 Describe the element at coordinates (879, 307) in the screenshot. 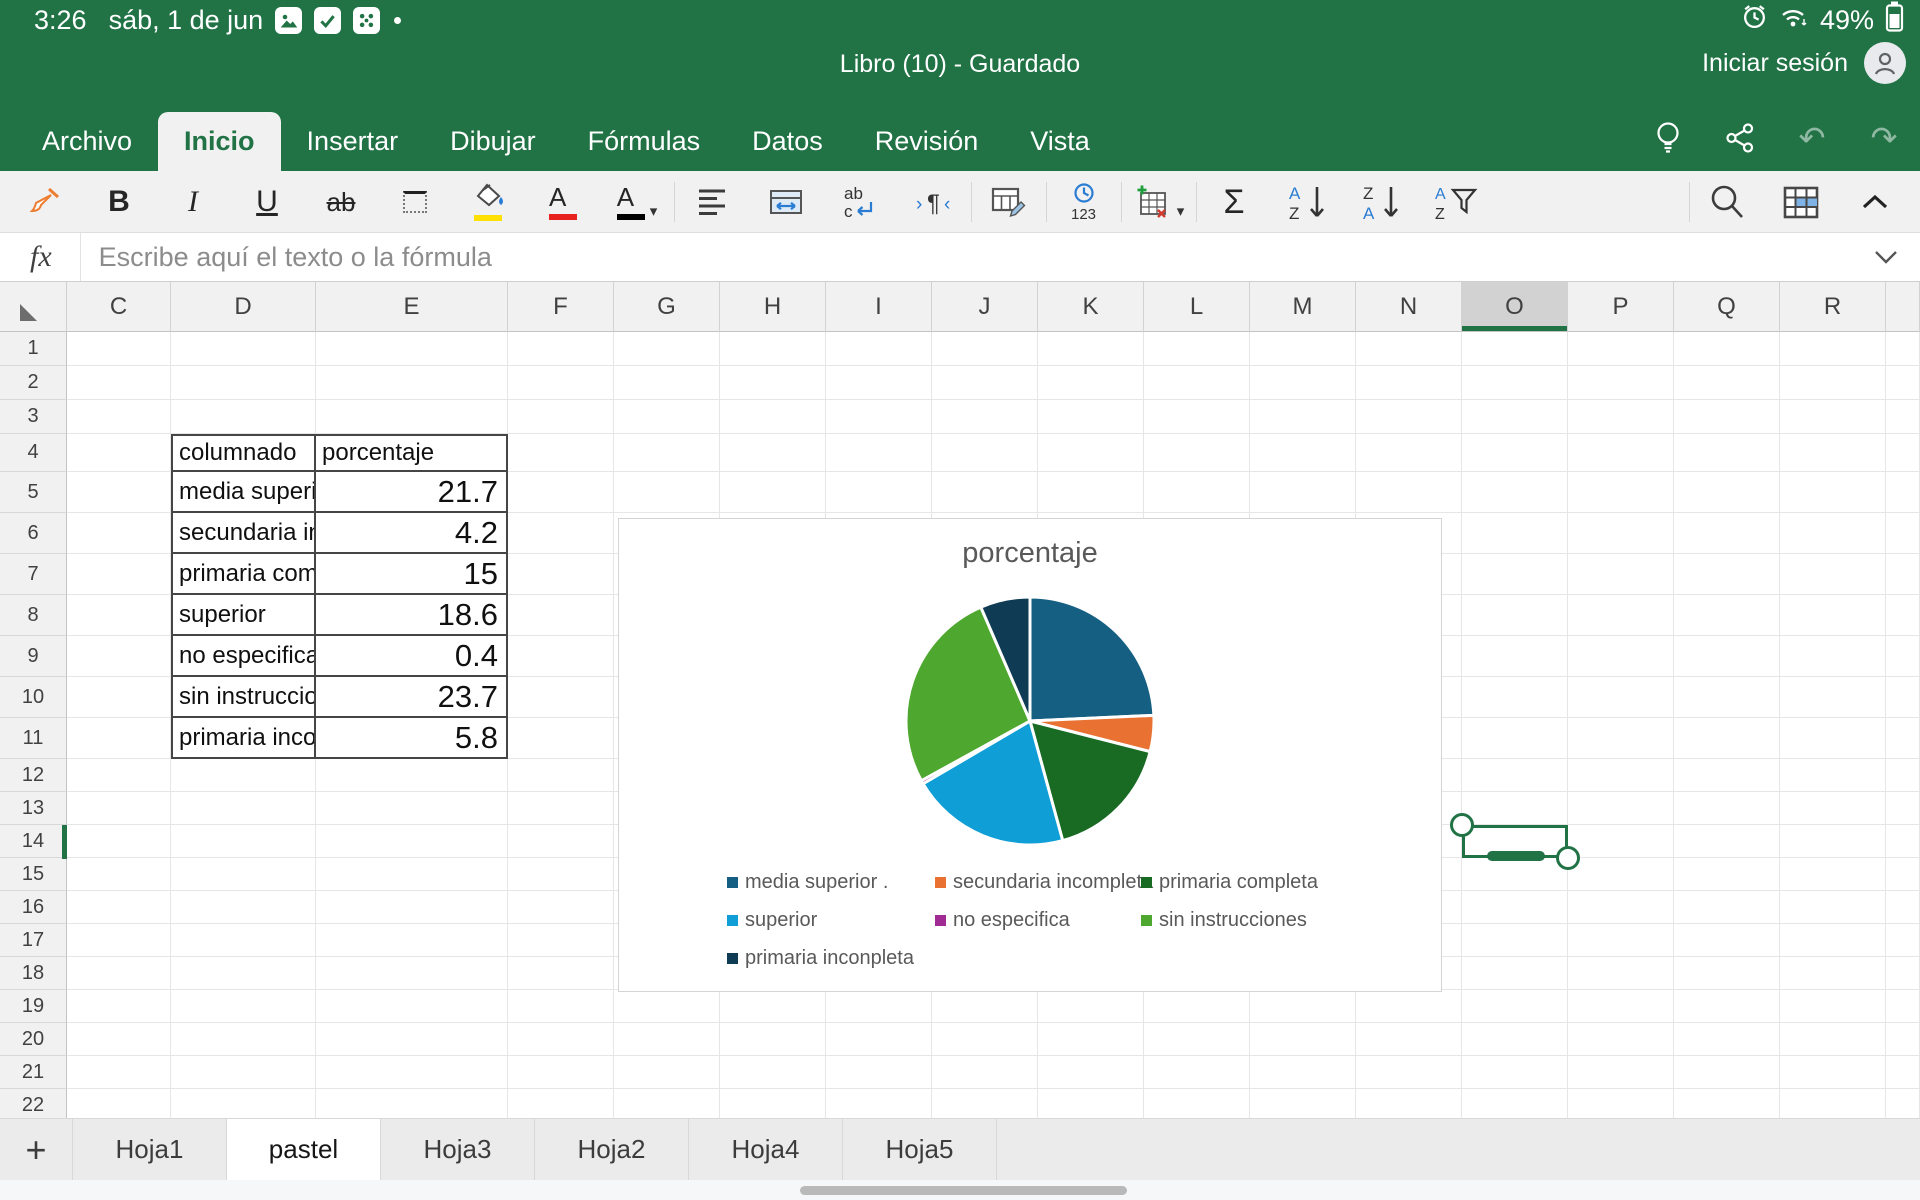

I see `col-header-I: I` at that location.